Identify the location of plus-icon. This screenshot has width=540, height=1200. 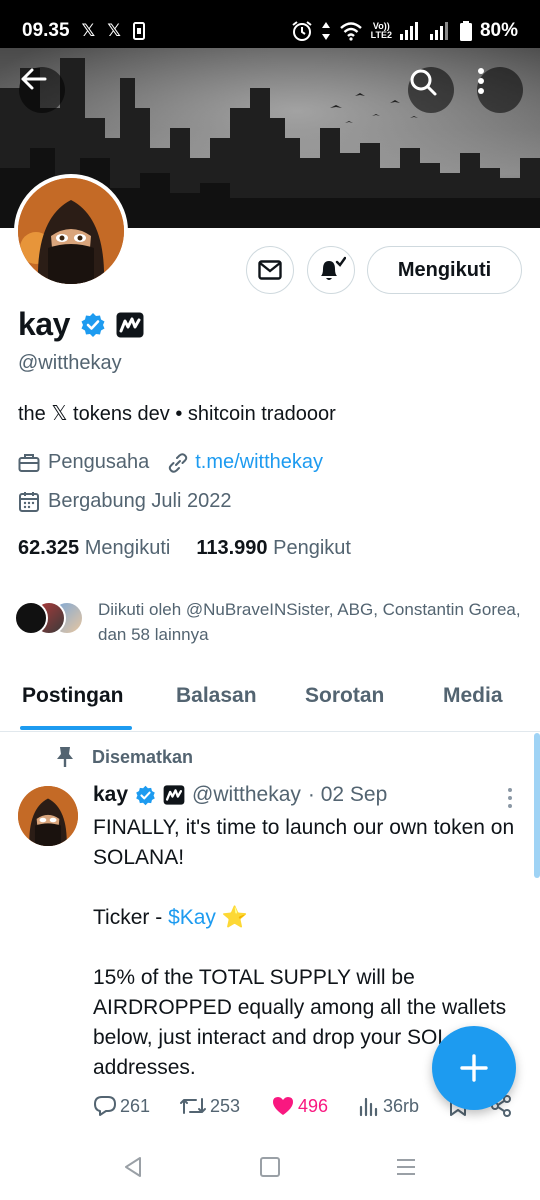
(474, 1068).